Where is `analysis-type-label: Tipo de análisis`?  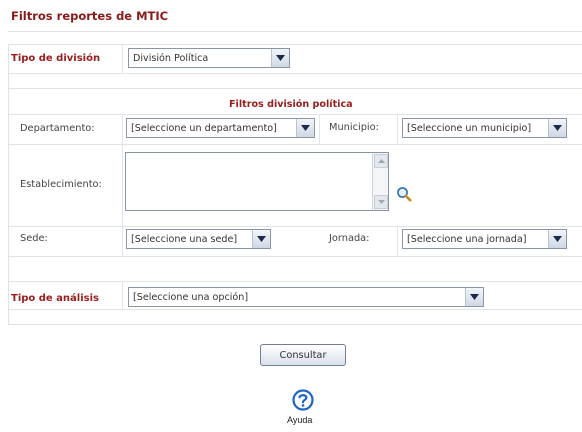
analysis-type-label: Tipo de análisis is located at coordinates (55, 298).